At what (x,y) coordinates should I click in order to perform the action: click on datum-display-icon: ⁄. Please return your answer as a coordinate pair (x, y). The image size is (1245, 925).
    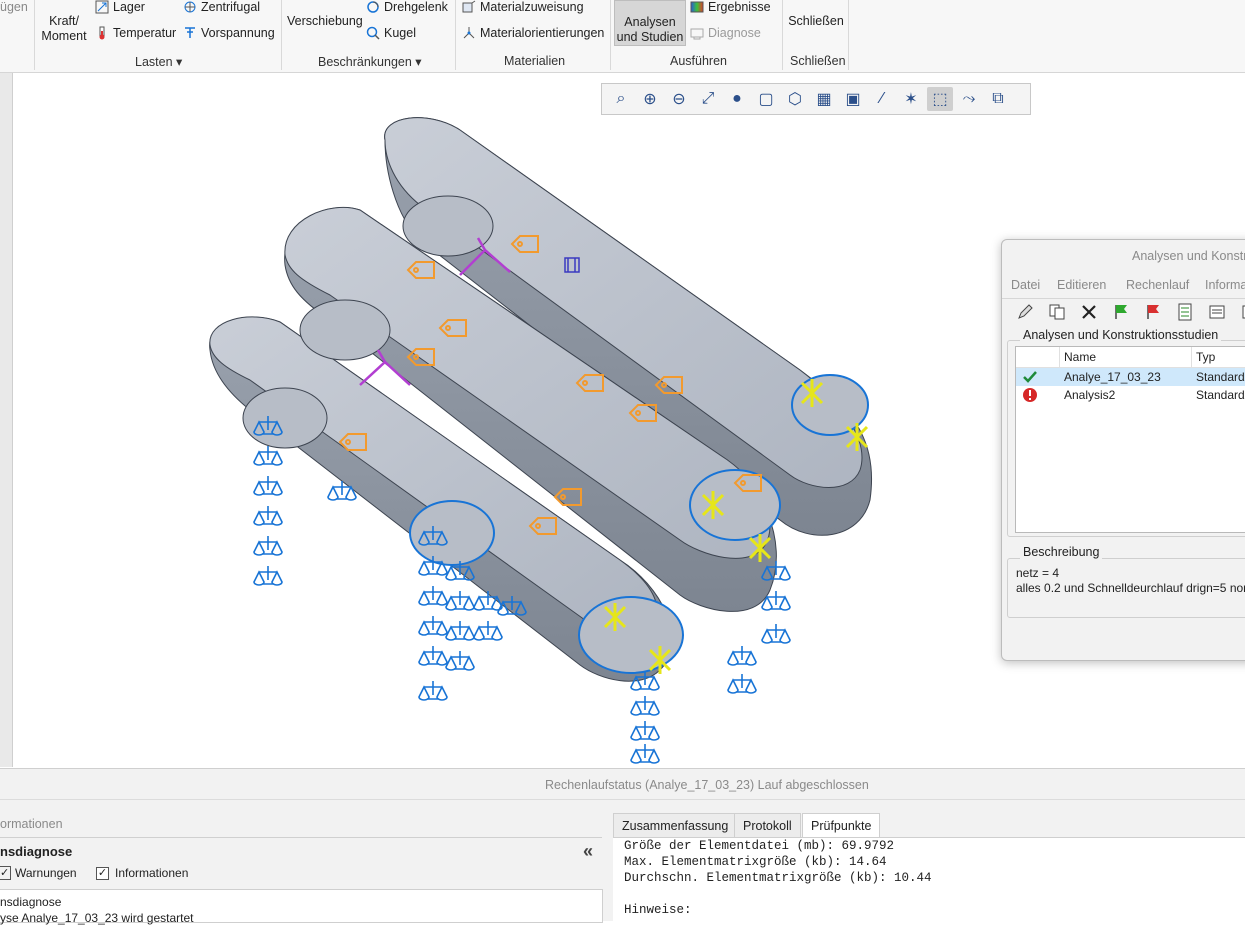
    Looking at the image, I should click on (882, 99).